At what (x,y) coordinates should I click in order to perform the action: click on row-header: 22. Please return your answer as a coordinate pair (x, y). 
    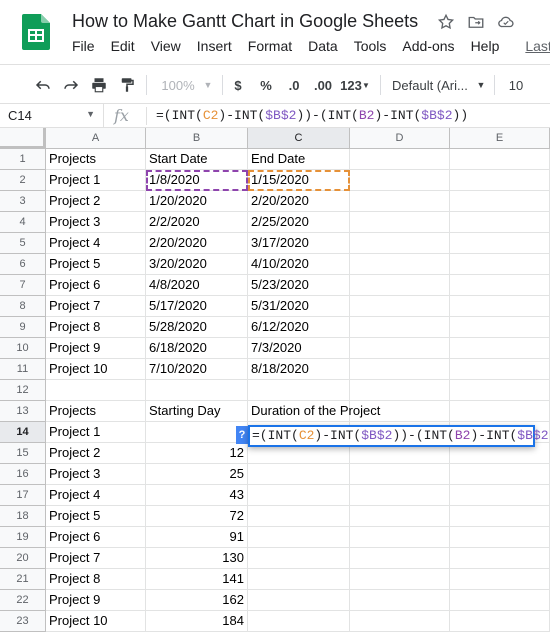
    Looking at the image, I should click on (23, 600).